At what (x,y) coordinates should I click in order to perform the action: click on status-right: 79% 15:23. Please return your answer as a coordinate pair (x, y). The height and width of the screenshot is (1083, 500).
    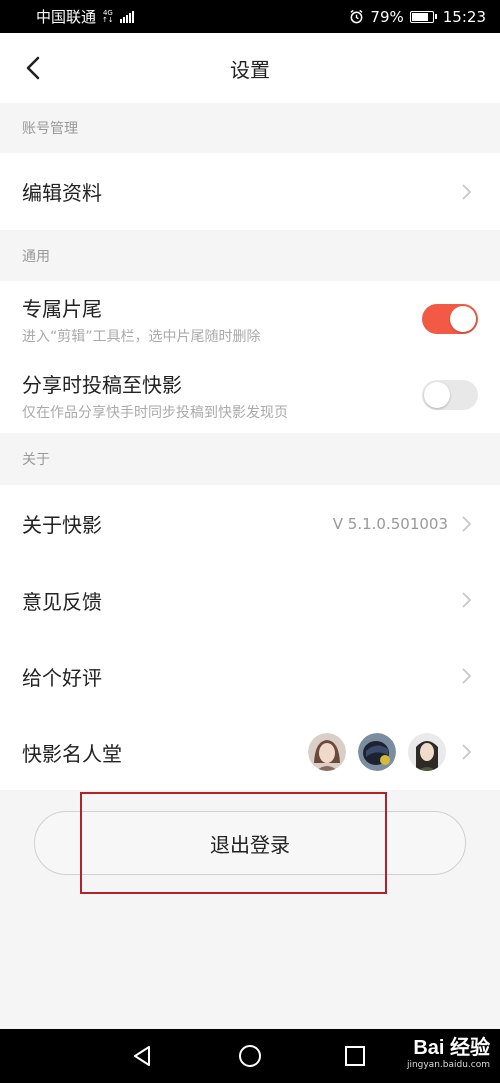
    Looking at the image, I should click on (417, 17).